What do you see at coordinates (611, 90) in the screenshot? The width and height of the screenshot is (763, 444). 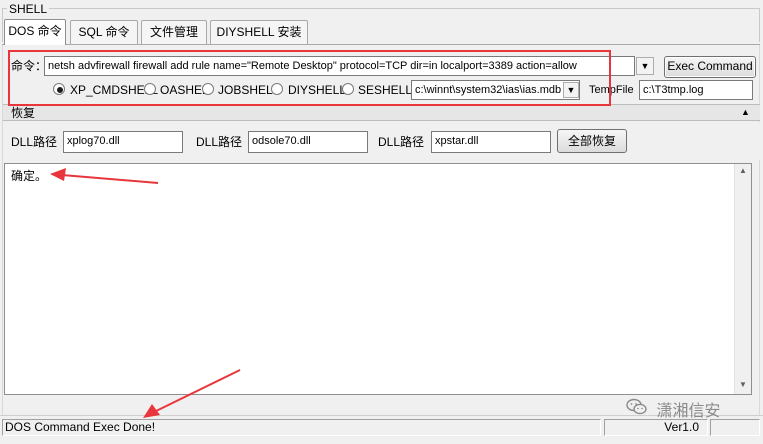 I see `tempfile-label: TempFile` at bounding box center [611, 90].